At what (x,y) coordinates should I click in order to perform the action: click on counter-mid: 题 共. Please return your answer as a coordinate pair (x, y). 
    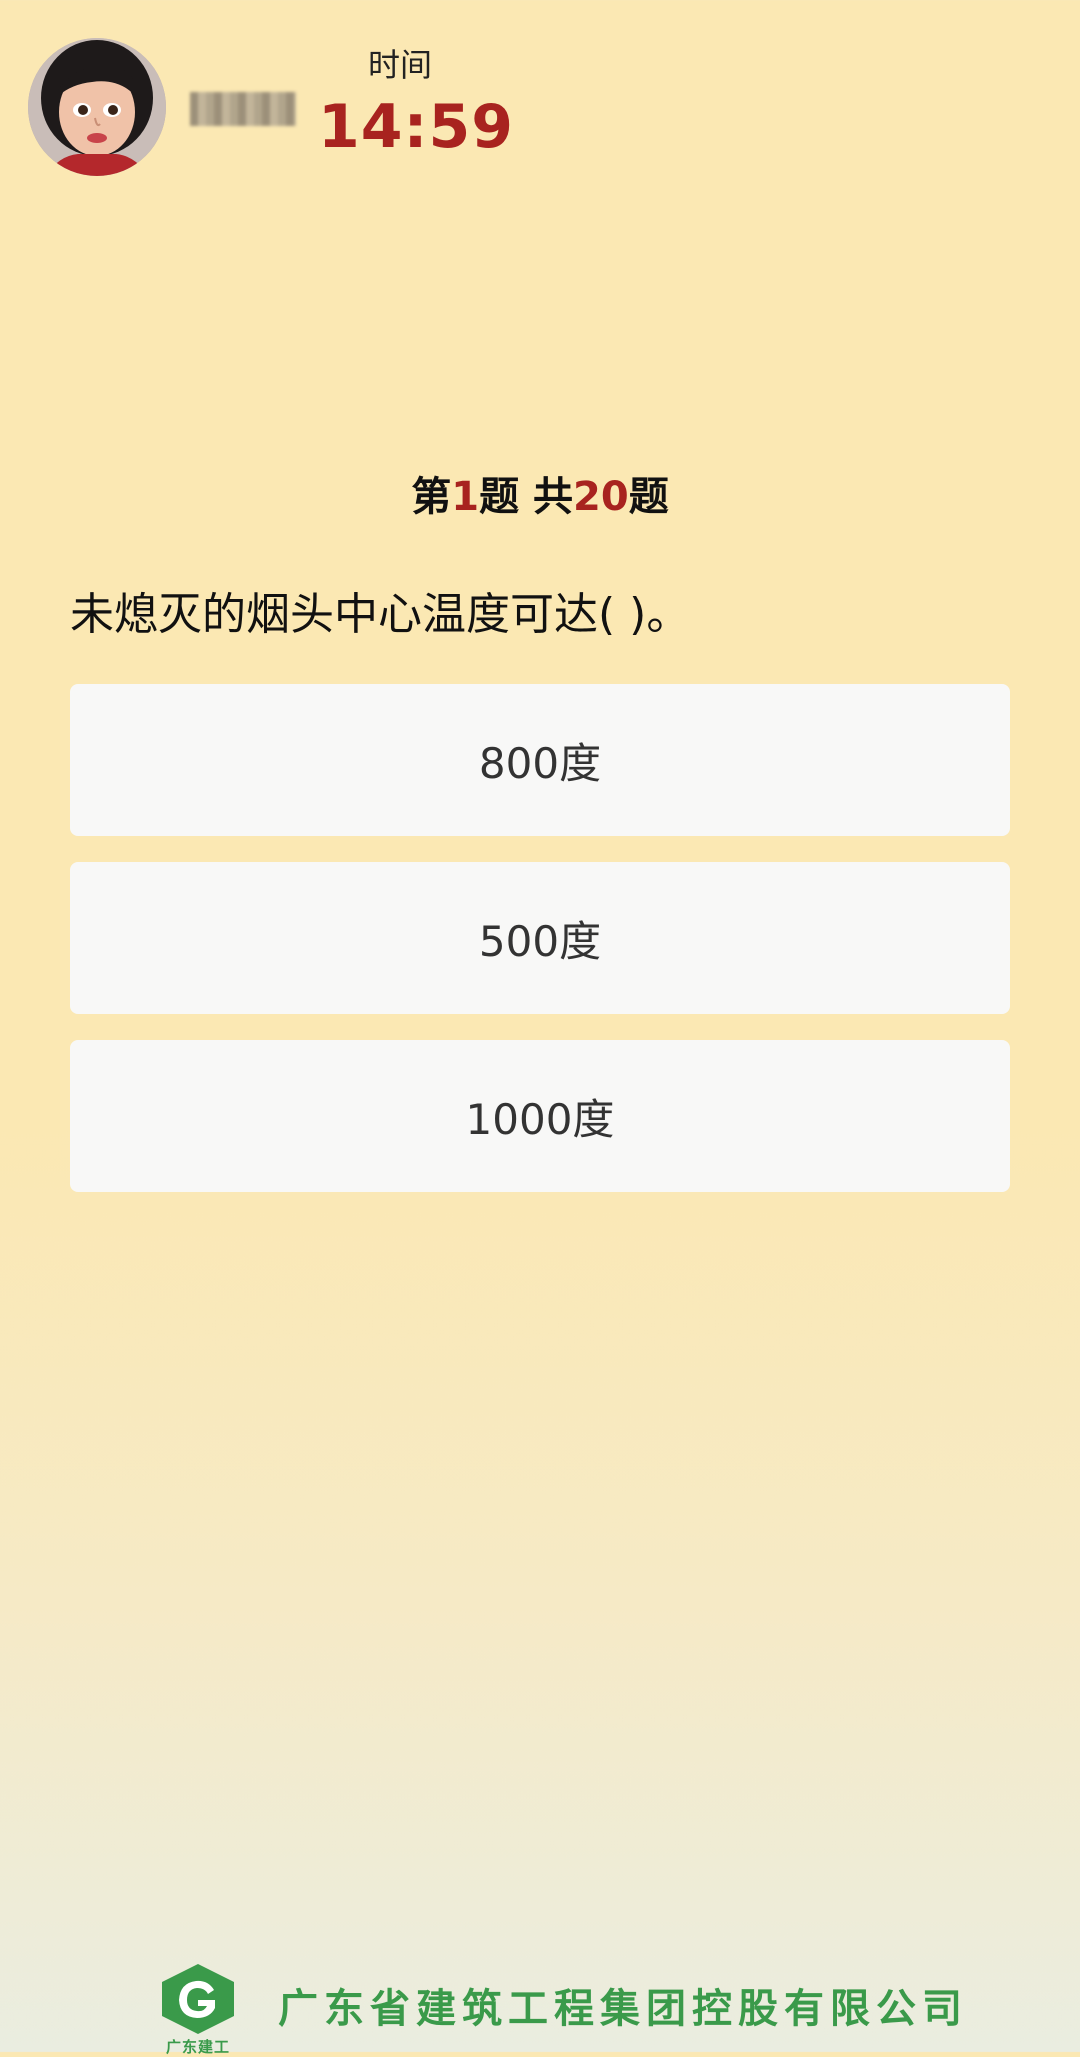
    Looking at the image, I should click on (526, 497).